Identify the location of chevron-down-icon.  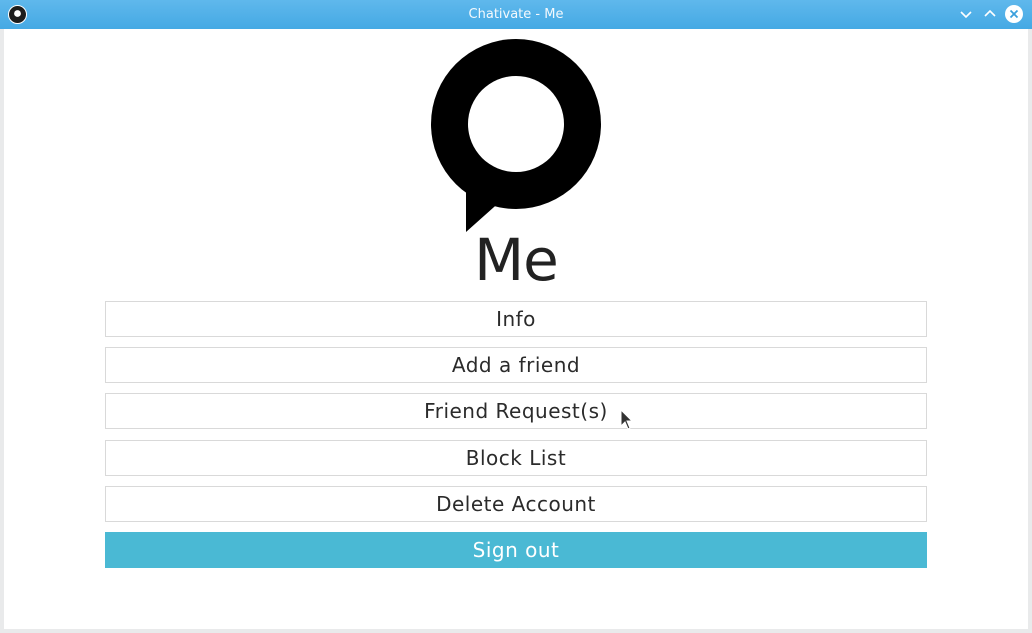
(966, 14).